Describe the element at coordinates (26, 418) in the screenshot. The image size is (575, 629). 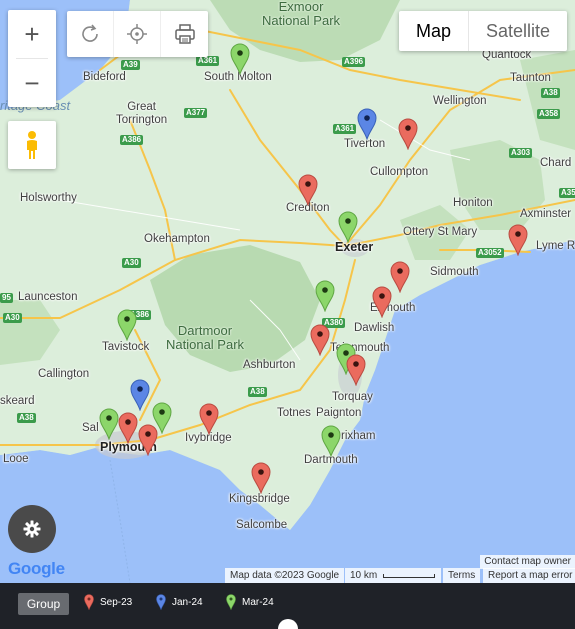
I see `road-a38-west: A38` at that location.